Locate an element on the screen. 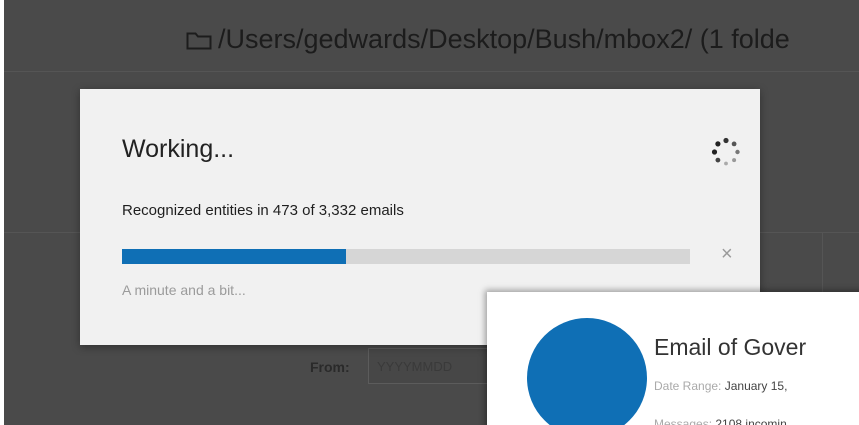 This screenshot has height=425, width=859. obscured-background-text is located at coordinates (510, 141).